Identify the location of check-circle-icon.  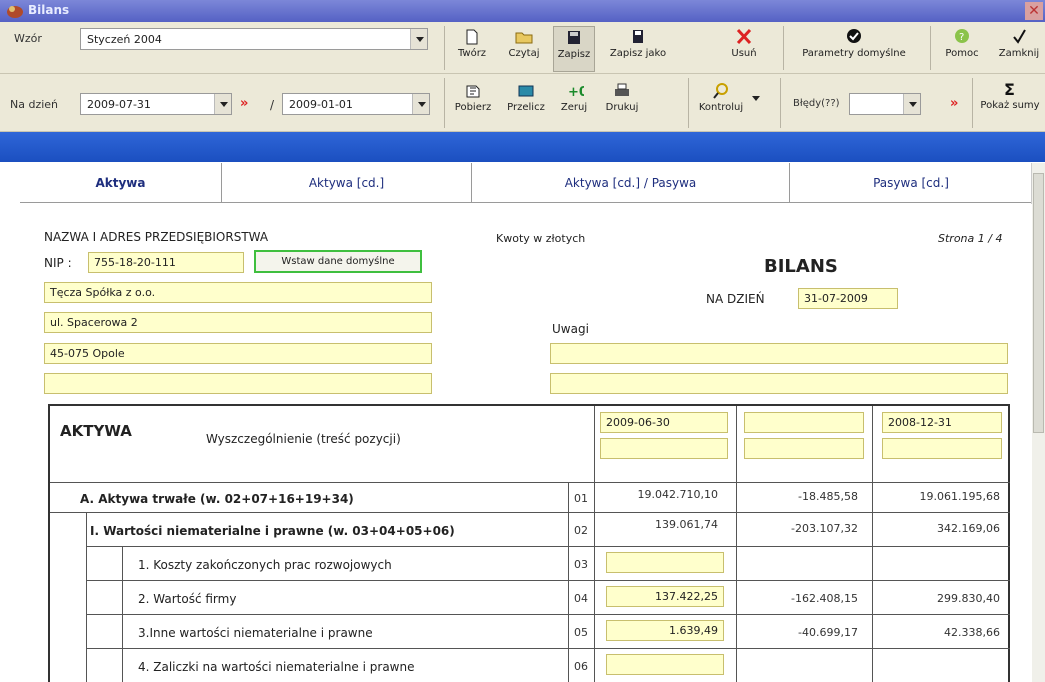
(854, 36).